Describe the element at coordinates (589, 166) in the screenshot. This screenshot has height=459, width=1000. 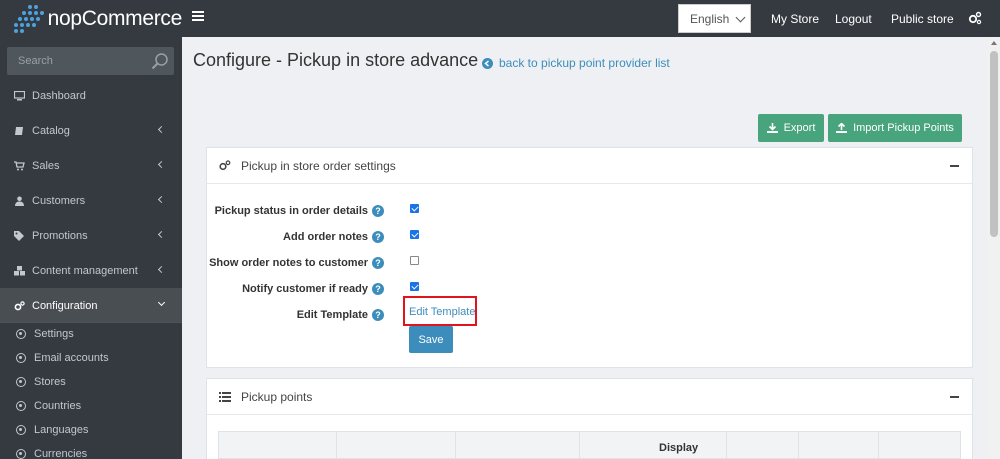
I see `settings-card-header: Pickup in store order settings` at that location.